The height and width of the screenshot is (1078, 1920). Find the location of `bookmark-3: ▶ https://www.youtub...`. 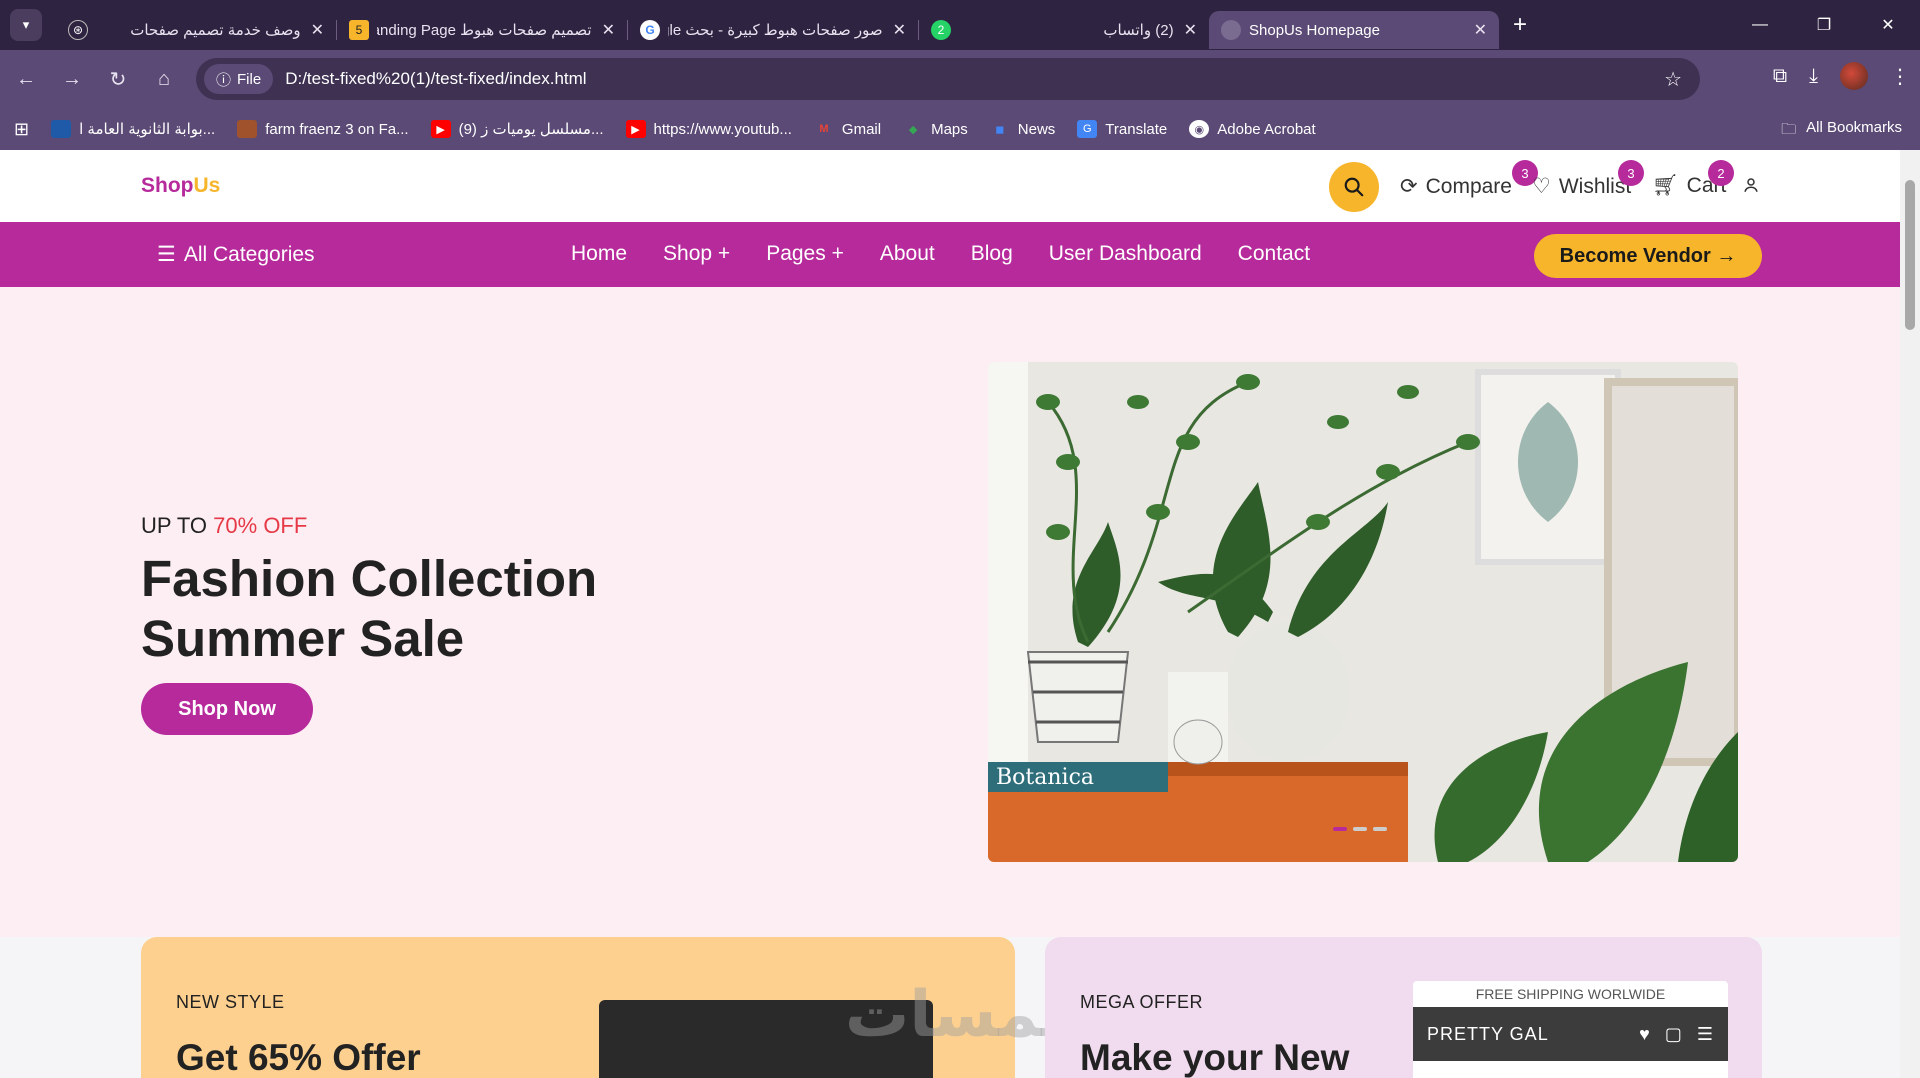

bookmark-3: ▶ https://www.youtub... is located at coordinates (708, 129).